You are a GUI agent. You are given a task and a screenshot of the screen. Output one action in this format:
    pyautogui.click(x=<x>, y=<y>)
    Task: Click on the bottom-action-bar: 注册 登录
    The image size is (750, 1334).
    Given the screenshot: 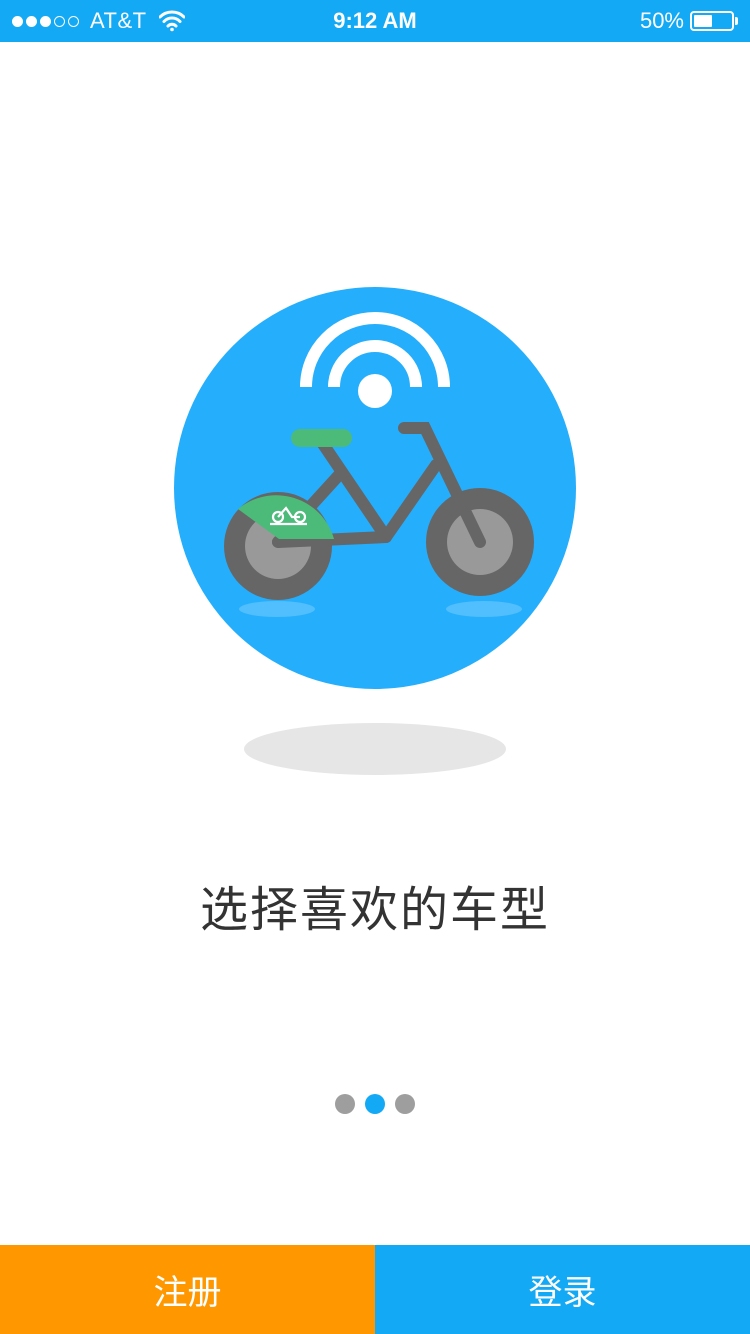 What is the action you would take?
    pyautogui.click(x=375, y=1289)
    